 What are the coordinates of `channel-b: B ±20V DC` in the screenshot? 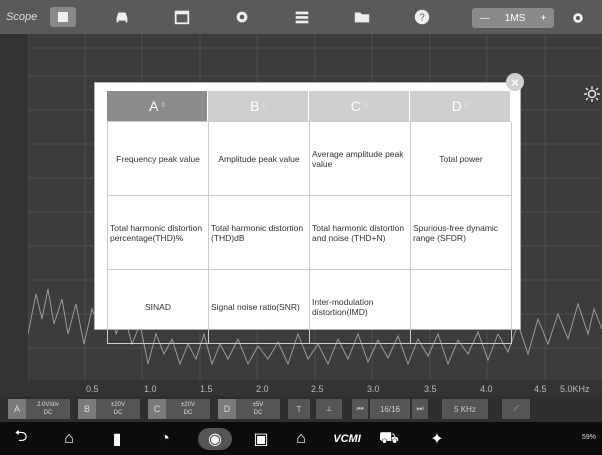 It's located at (109, 409).